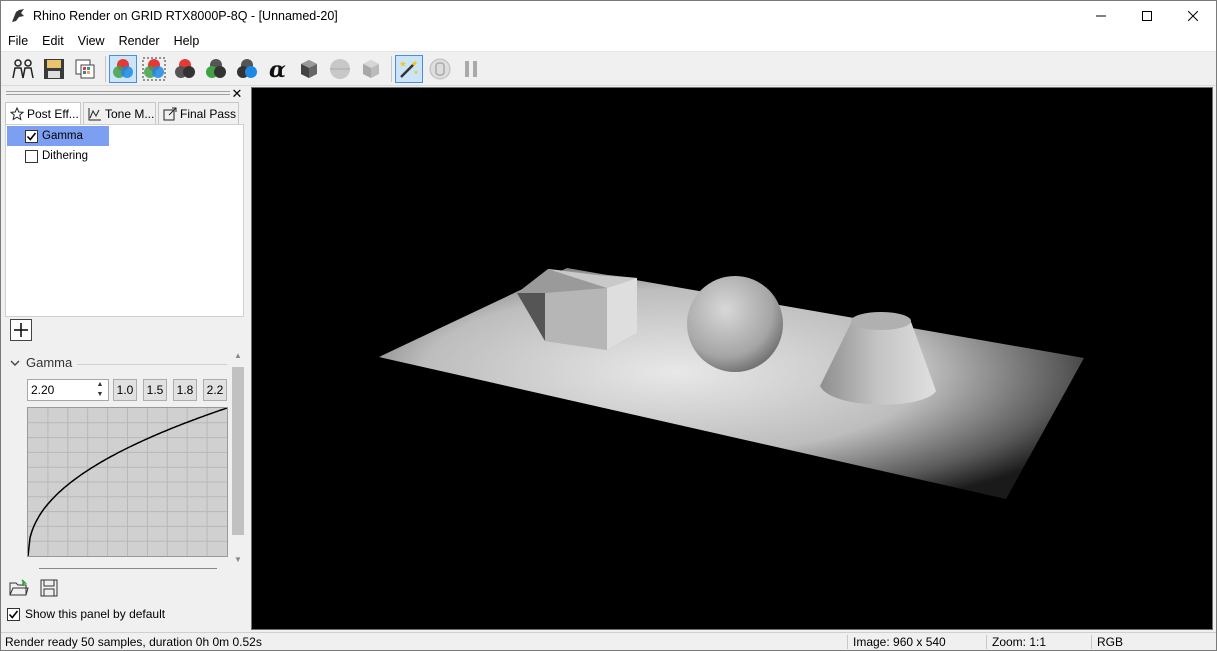 The image size is (1217, 651). I want to click on render-window-button, so click(23, 69).